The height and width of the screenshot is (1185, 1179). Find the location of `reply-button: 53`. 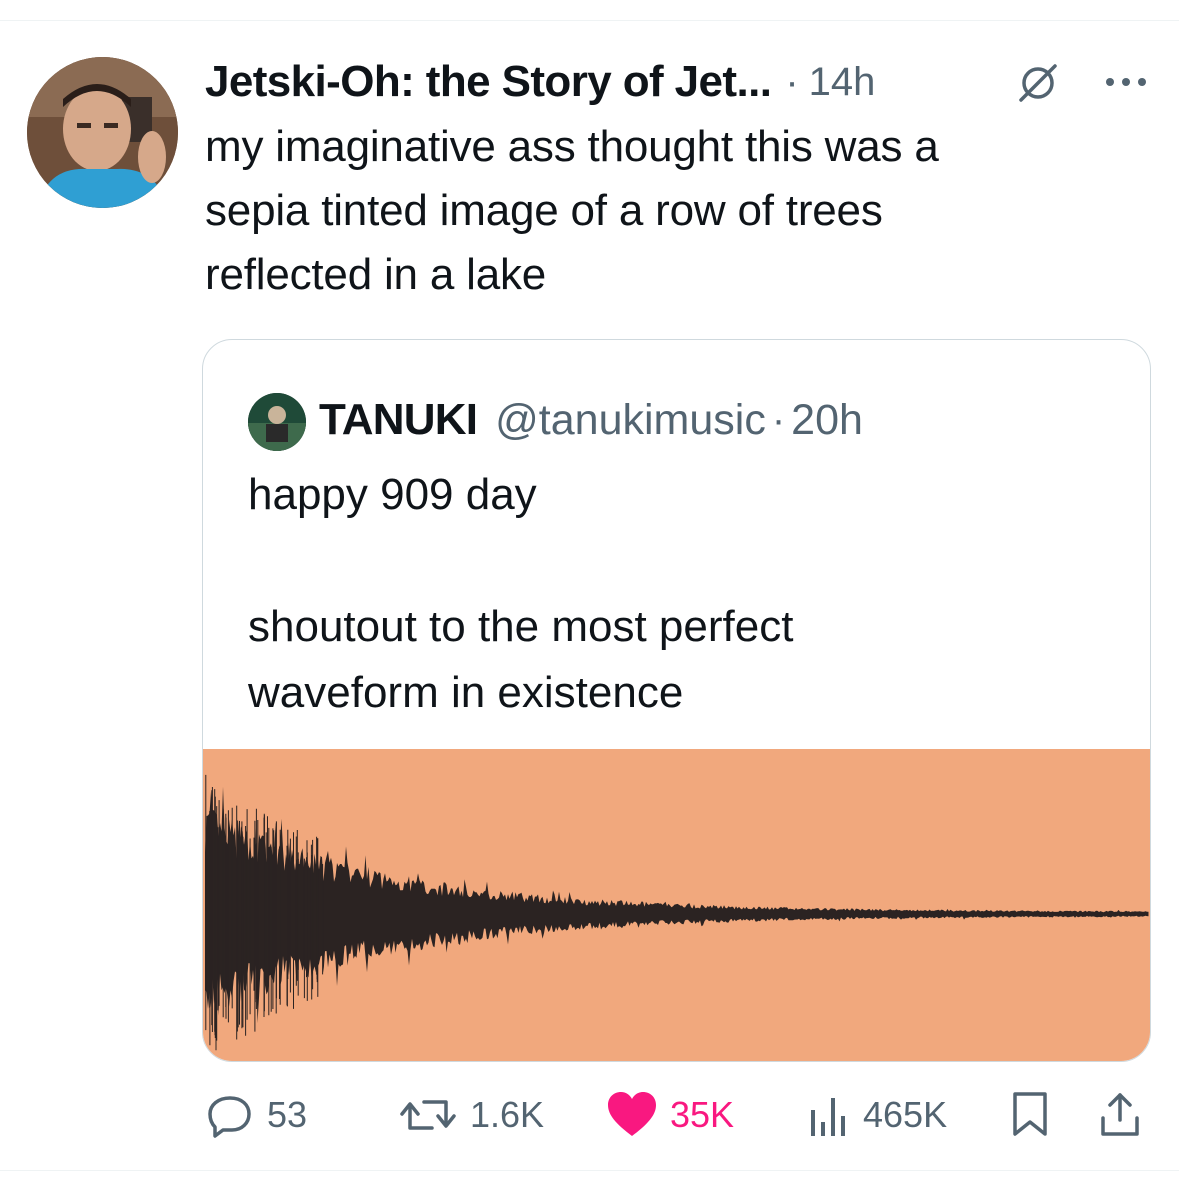

reply-button: 53 is located at coordinates (256, 1115).